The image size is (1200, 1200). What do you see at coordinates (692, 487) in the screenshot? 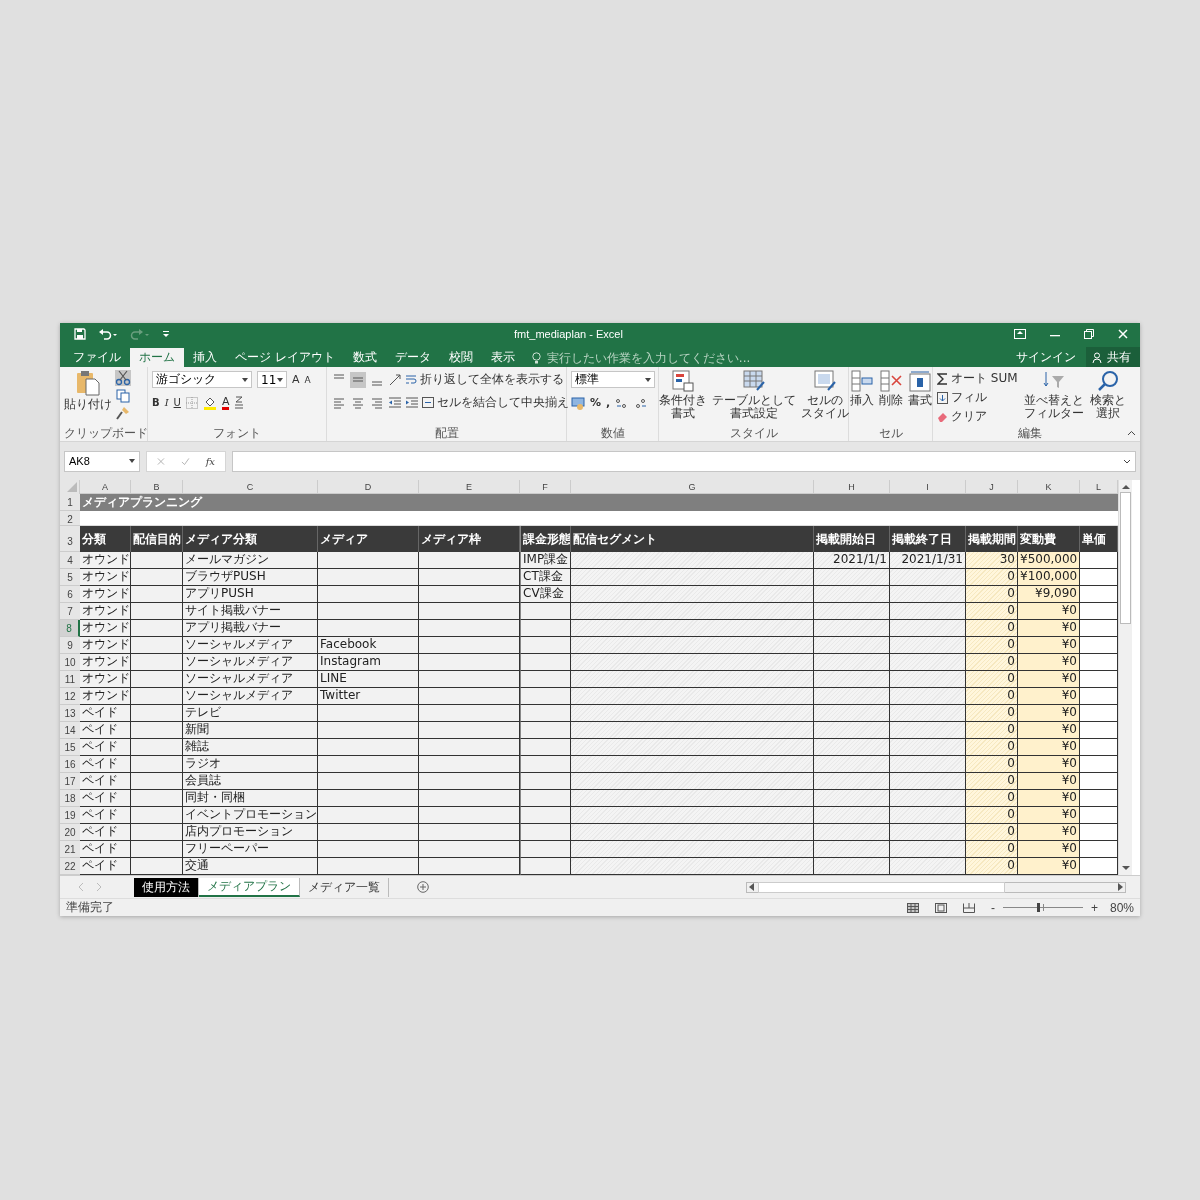
I see `column-header: G` at bounding box center [692, 487].